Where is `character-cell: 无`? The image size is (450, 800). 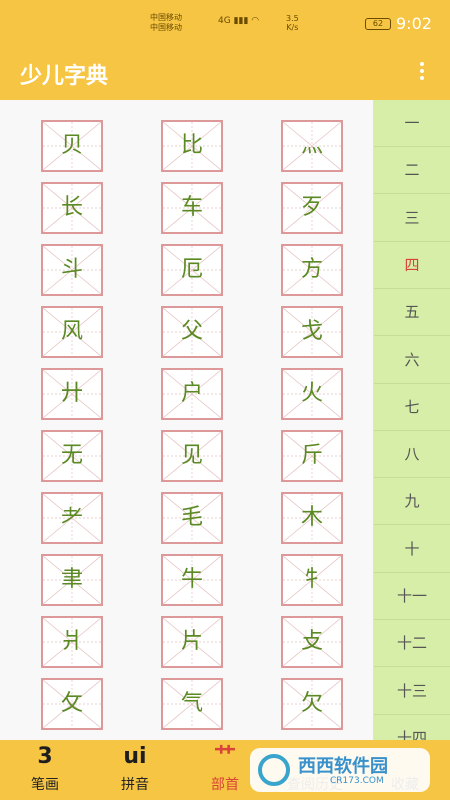
character-cell: 无 is located at coordinates (72, 456).